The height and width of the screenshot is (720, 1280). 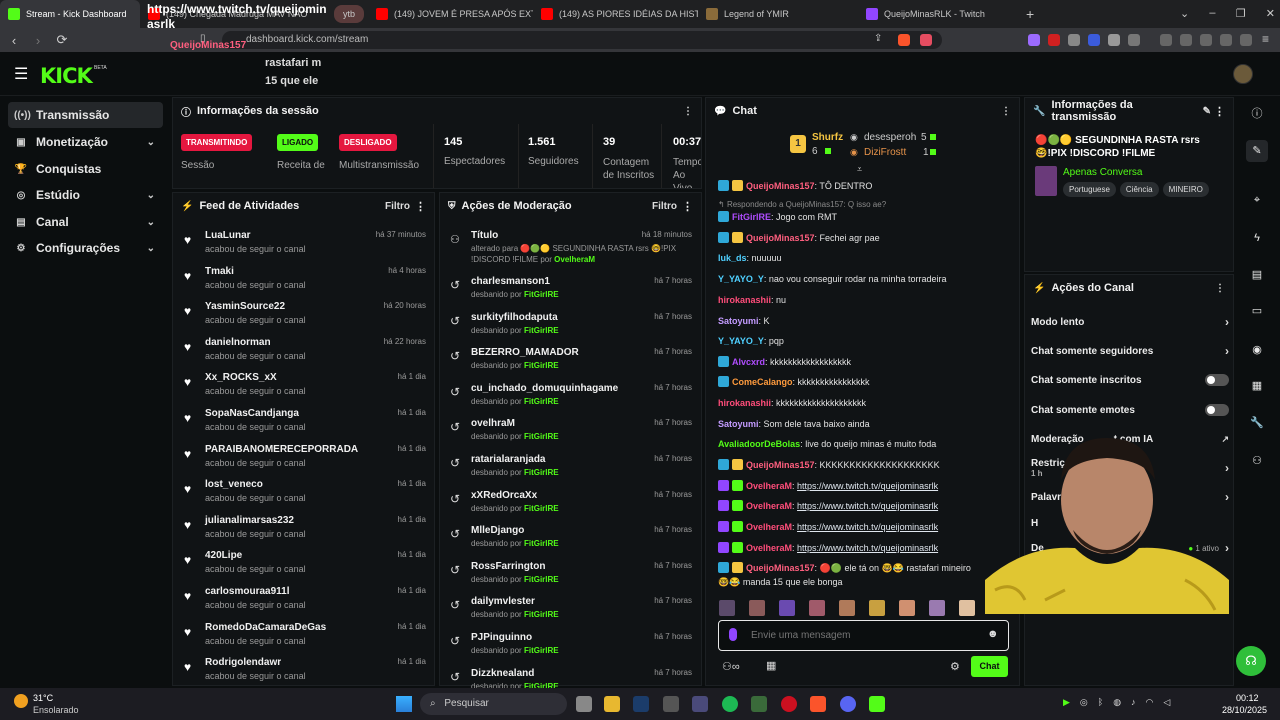 I want to click on tag-chip: Ciência, so click(x=1139, y=189).